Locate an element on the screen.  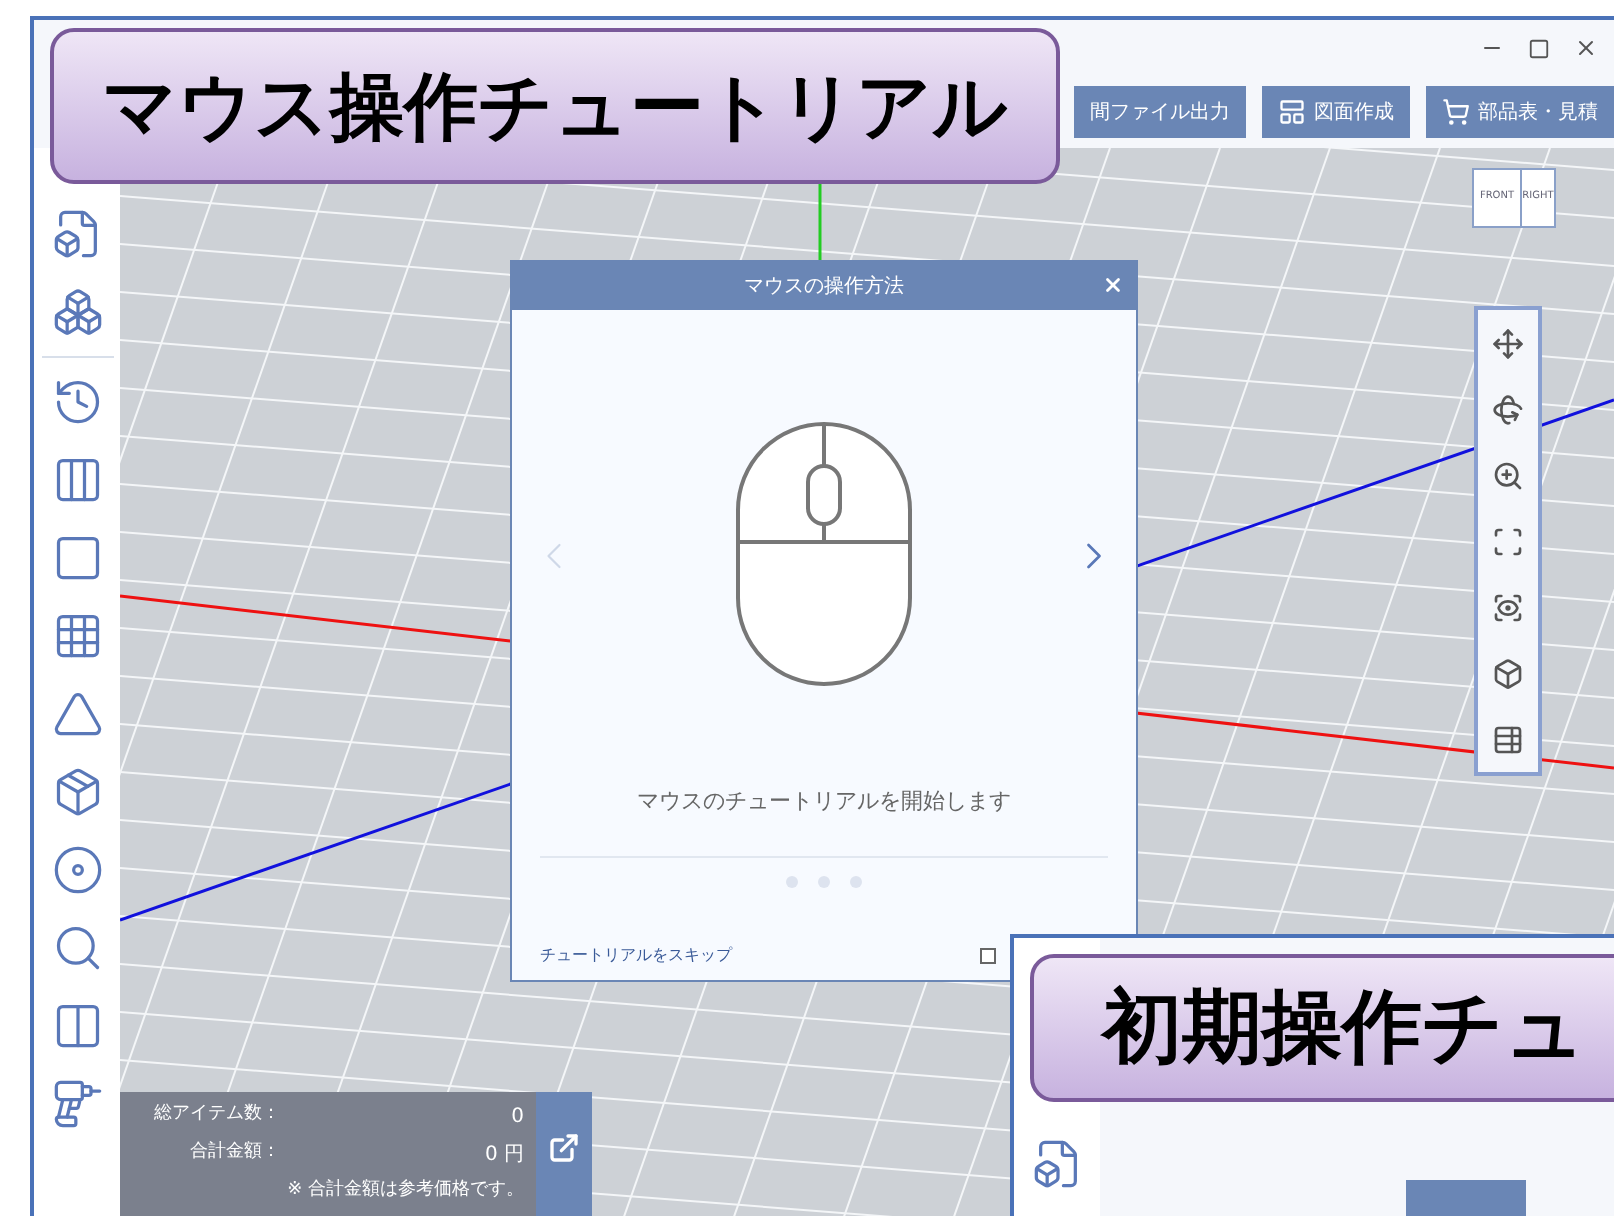
toolbar-button: 間ファイル出力 is located at coordinates (1160, 112).